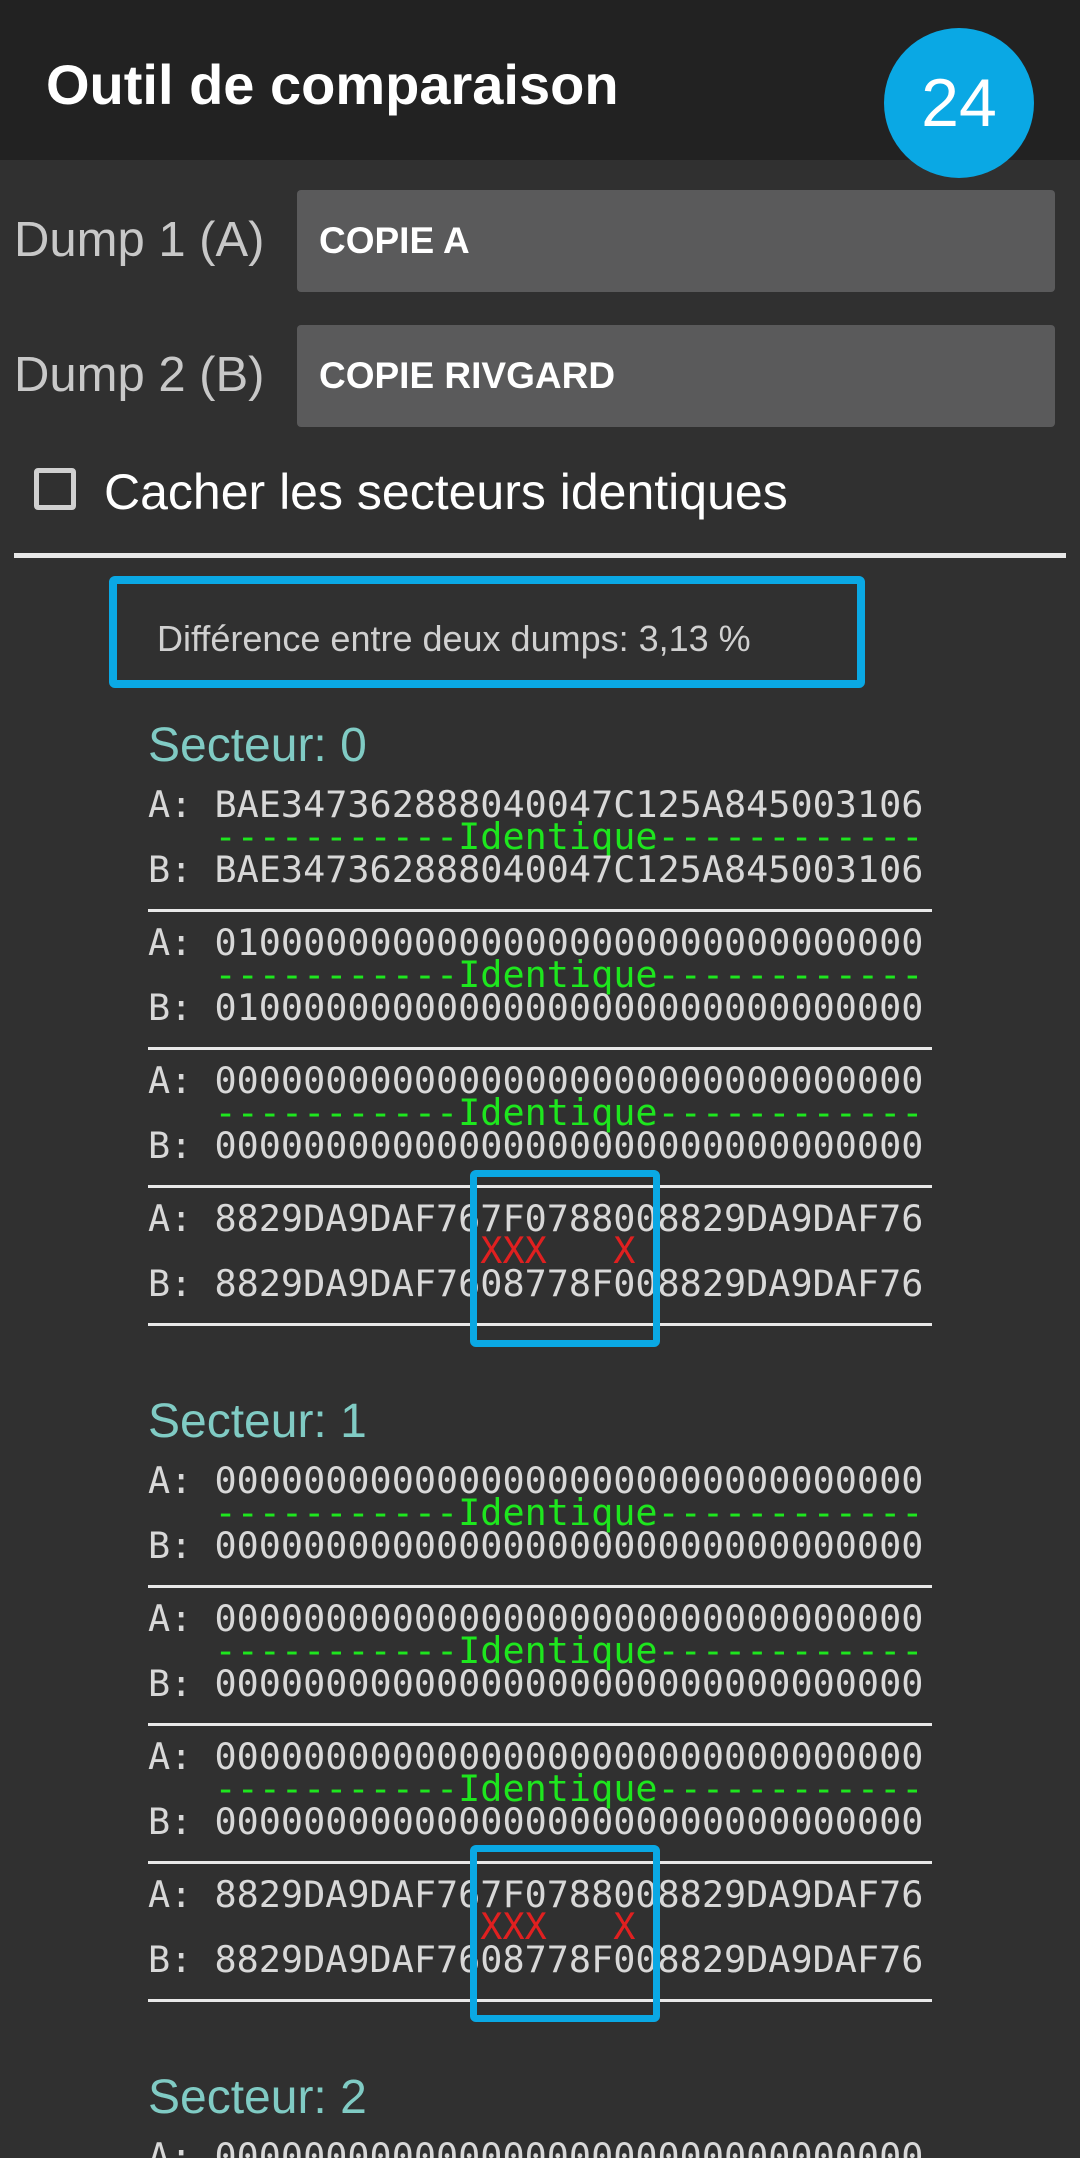 Image resolution: width=1080 pixels, height=2158 pixels. I want to click on line-a: A: 00000000000000000000000000000000, so click(536, 2146).